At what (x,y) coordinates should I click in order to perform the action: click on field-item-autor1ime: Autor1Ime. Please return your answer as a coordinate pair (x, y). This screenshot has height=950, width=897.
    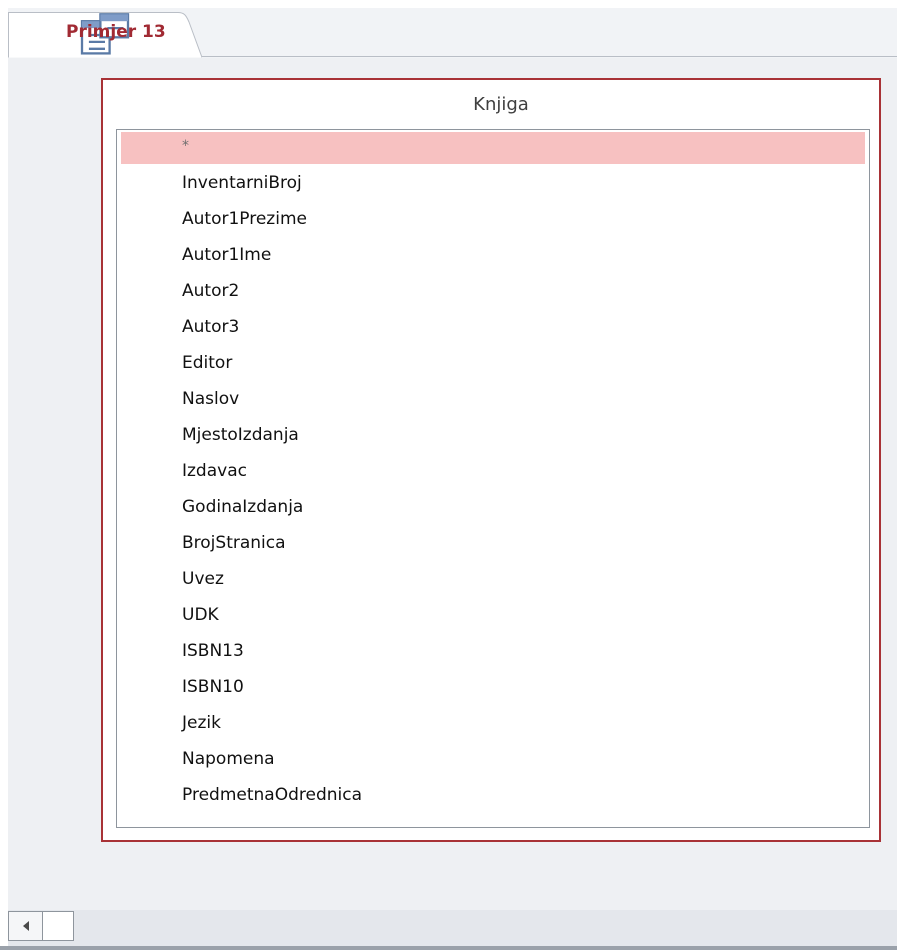
    Looking at the image, I should click on (493, 255).